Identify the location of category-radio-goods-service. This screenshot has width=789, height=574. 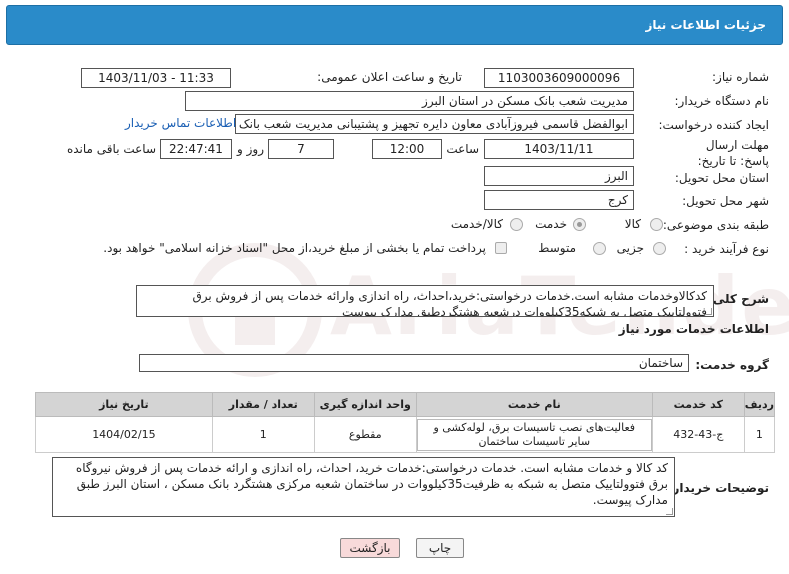
(516, 224).